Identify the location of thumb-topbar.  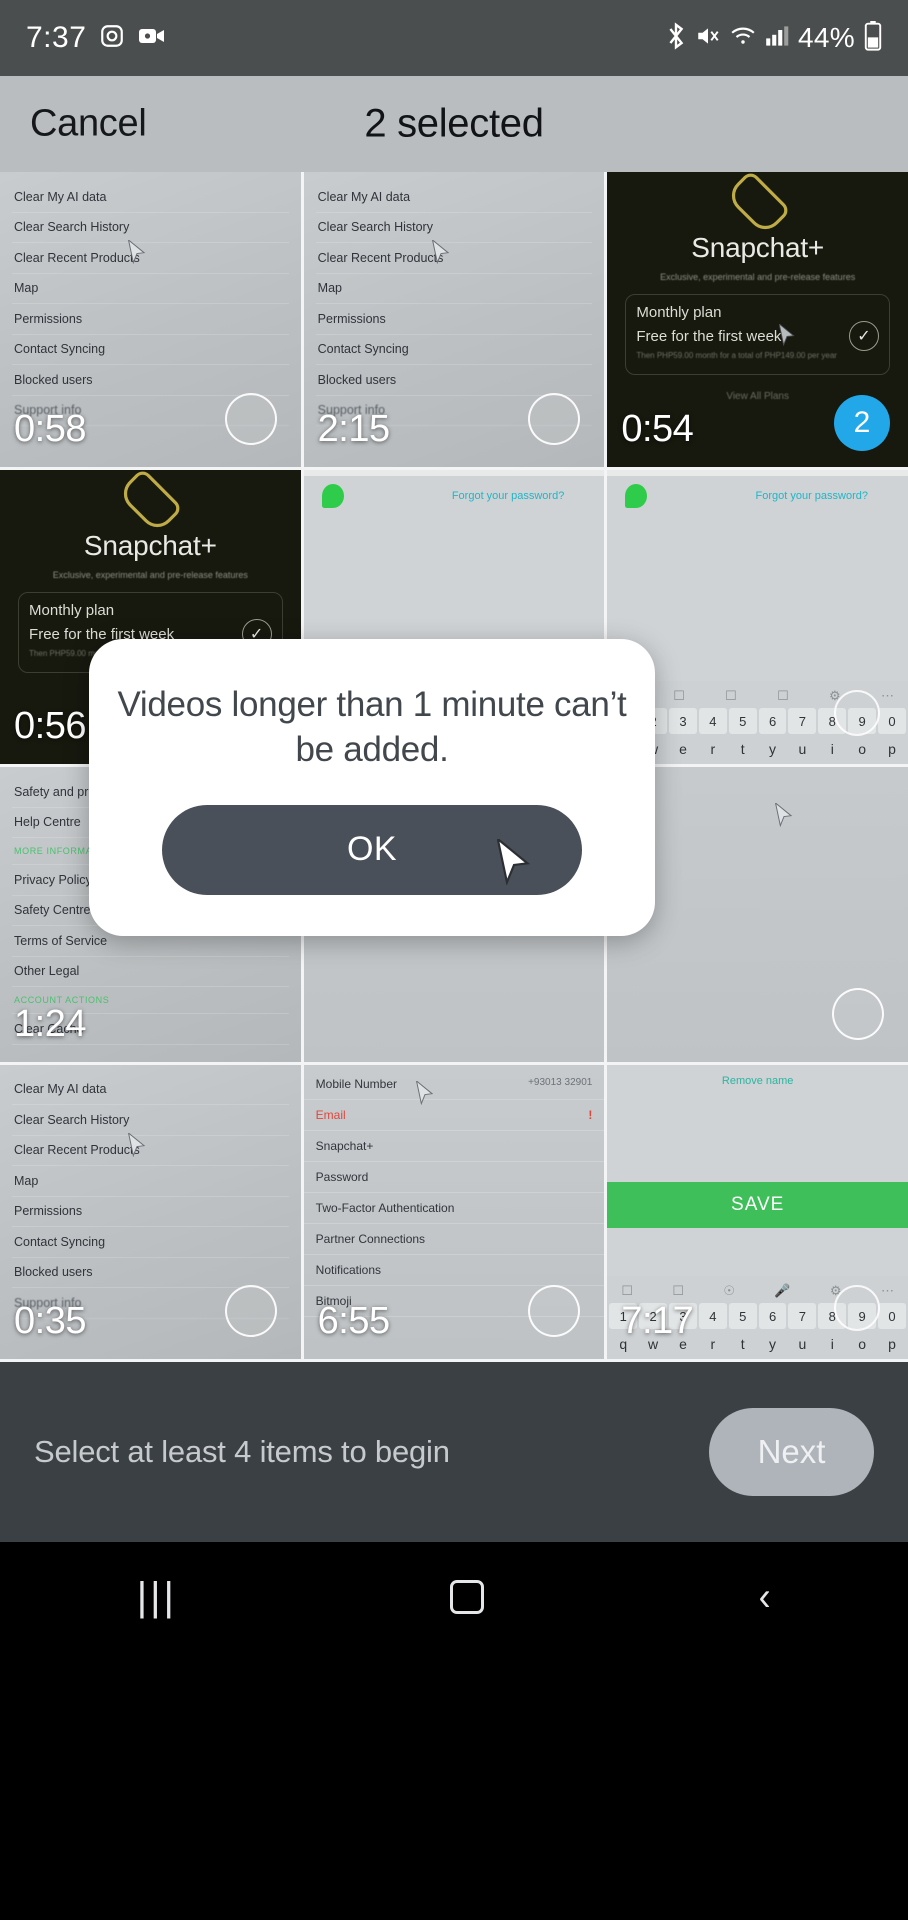
(757, 472).